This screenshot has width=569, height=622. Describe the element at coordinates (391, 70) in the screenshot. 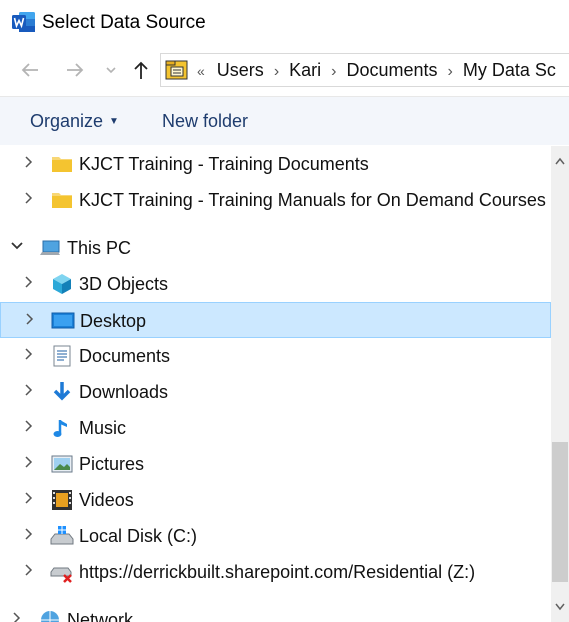

I see `breadcrumb-item: Documents` at that location.